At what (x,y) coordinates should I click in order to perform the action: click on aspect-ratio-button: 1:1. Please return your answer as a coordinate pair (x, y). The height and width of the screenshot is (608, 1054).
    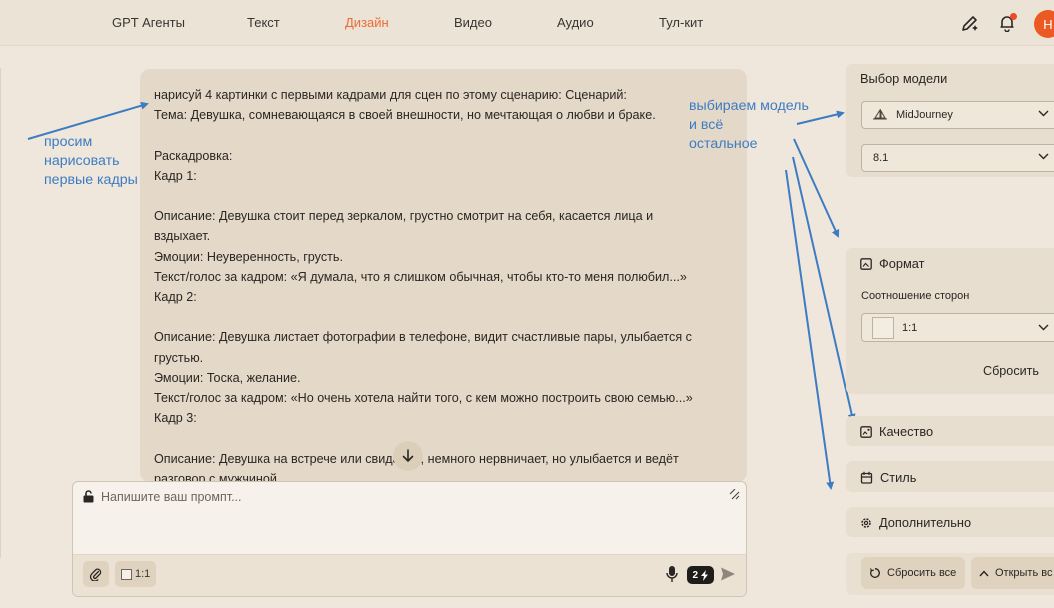
    Looking at the image, I should click on (136, 574).